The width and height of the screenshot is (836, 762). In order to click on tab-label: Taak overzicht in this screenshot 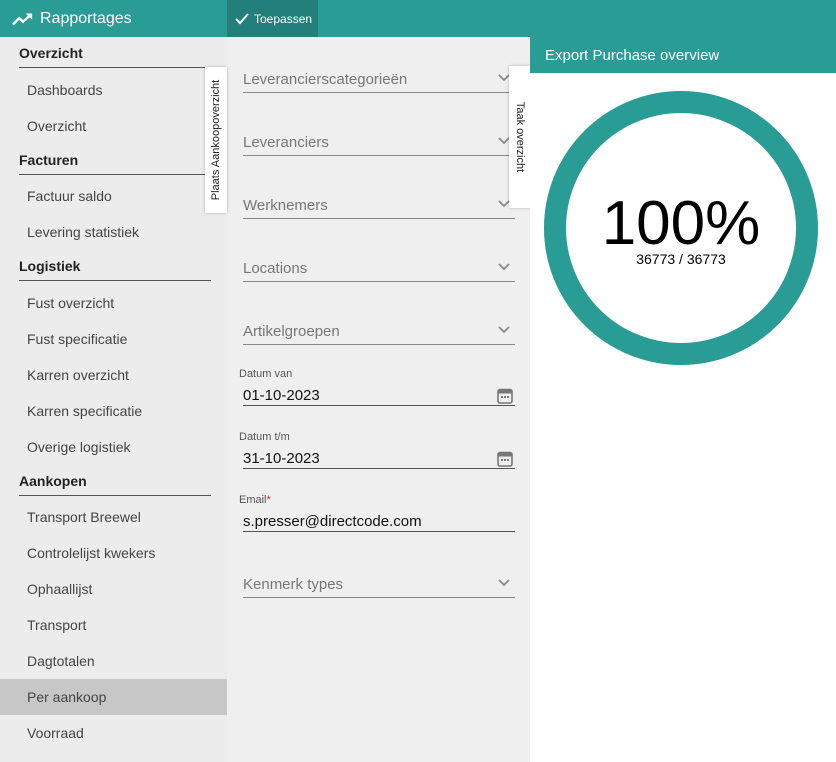, I will do `click(519, 137)`.